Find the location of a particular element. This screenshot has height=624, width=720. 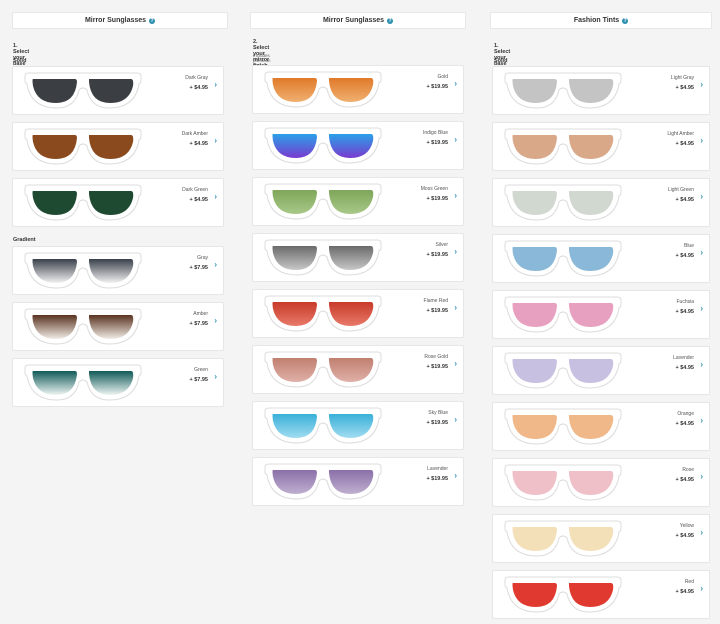

tint-option-card: Flame Red + $19.95 › is located at coordinates (358, 313).